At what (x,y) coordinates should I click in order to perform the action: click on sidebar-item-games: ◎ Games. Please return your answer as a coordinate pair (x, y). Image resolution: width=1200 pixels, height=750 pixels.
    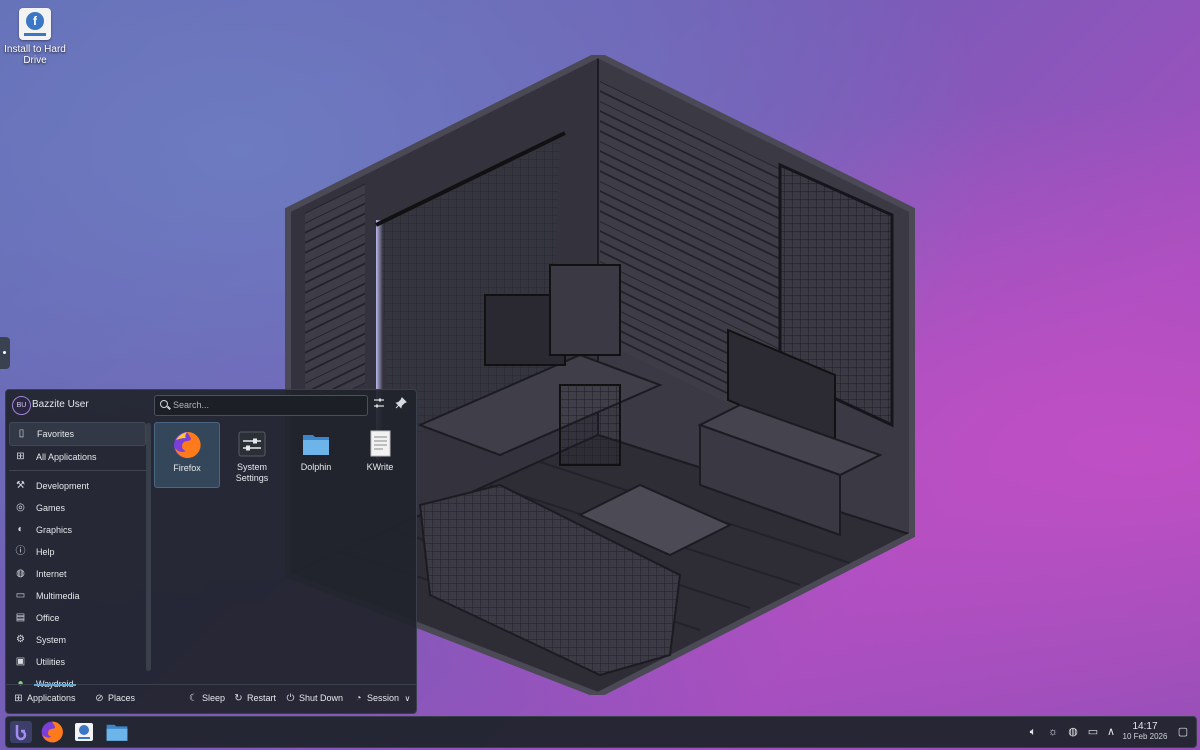
    Looking at the image, I should click on (77, 508).